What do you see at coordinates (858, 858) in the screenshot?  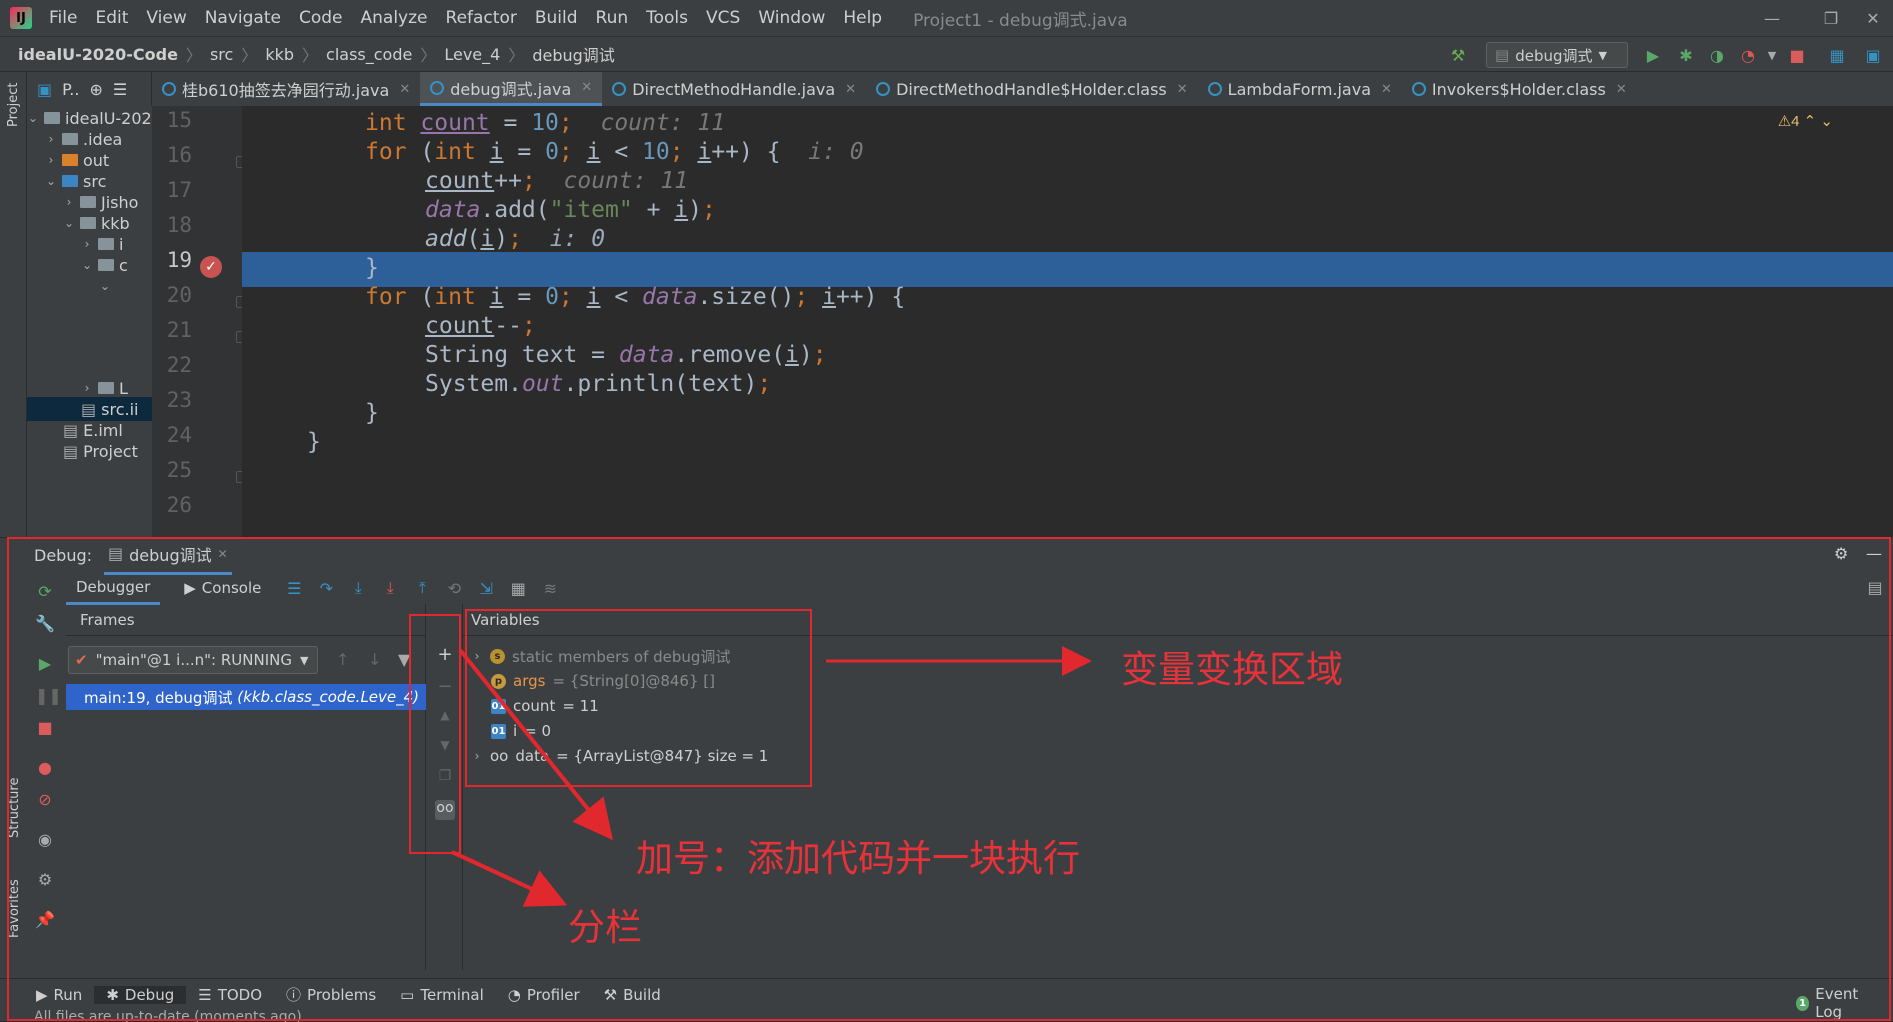 I see `annotation-plus-sign: 加号：添加代码并一块执行` at bounding box center [858, 858].